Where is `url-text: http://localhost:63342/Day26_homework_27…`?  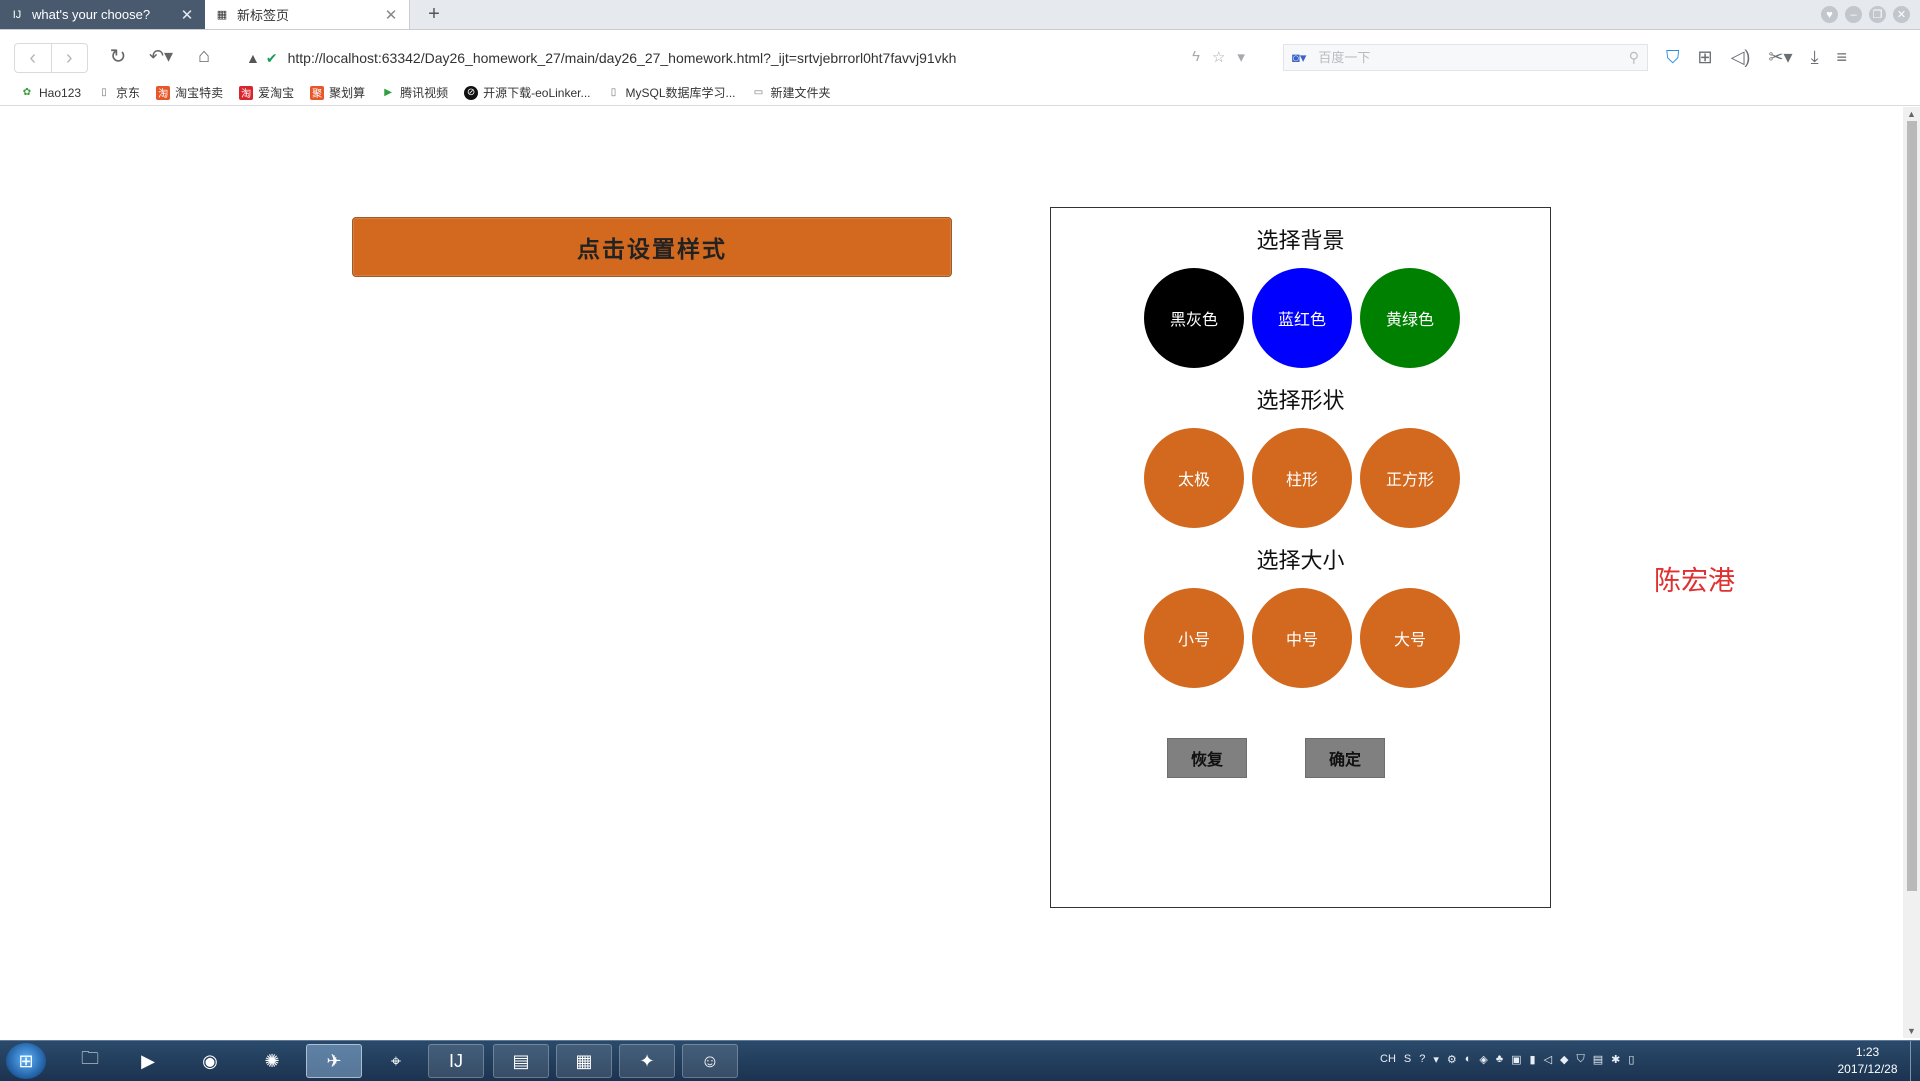
url-text: http://localhost:63342/Day26_homework_27… is located at coordinates (622, 58).